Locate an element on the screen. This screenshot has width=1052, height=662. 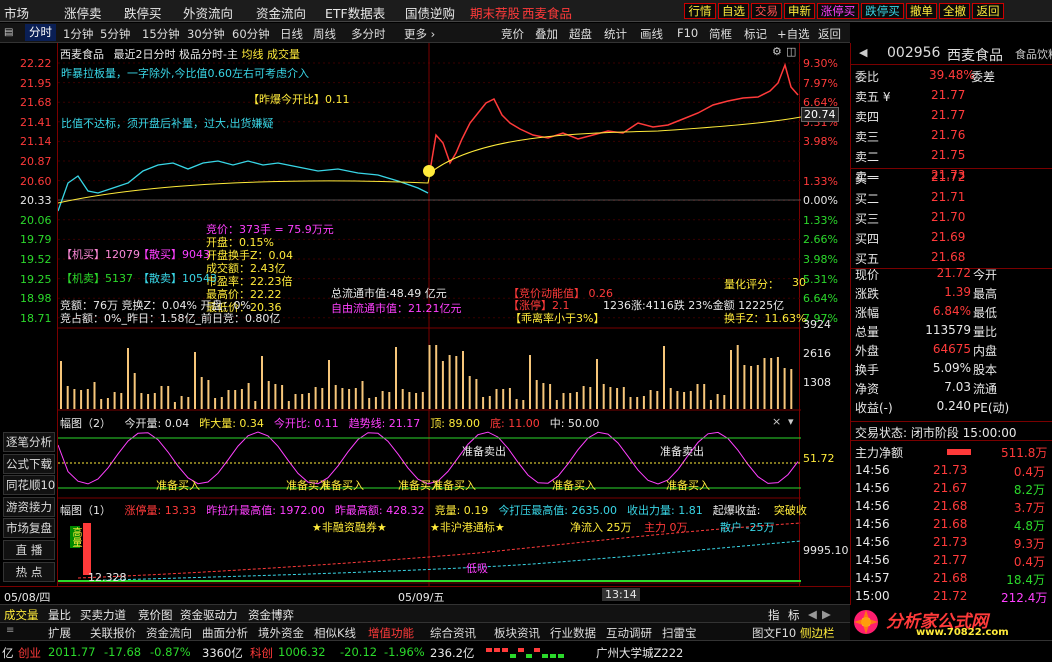
function-tab-1: 关联报价 is located at coordinates (113, 633).